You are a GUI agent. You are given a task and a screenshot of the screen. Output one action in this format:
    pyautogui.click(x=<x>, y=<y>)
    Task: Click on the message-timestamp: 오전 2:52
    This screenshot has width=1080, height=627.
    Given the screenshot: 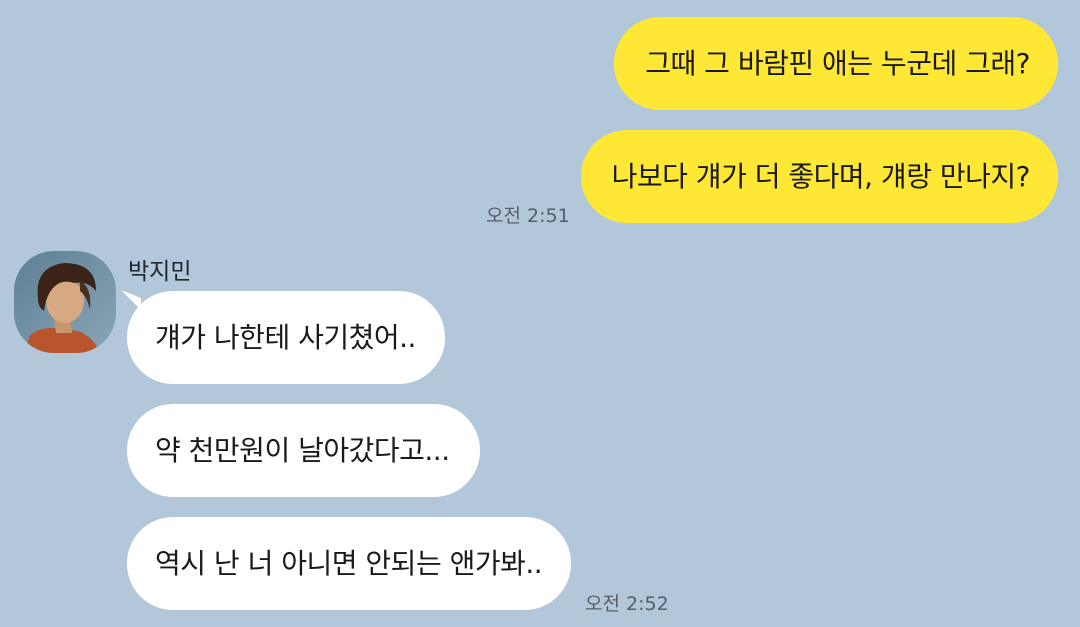 What is the action you would take?
    pyautogui.click(x=627, y=604)
    